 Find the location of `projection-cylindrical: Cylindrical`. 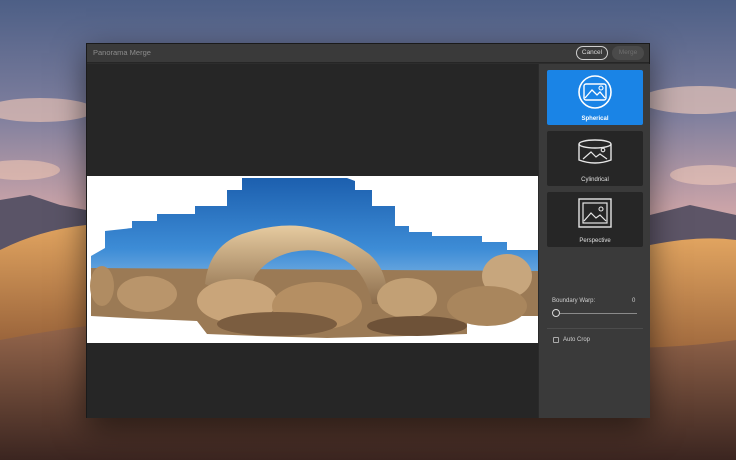

projection-cylindrical: Cylindrical is located at coordinates (595, 158).